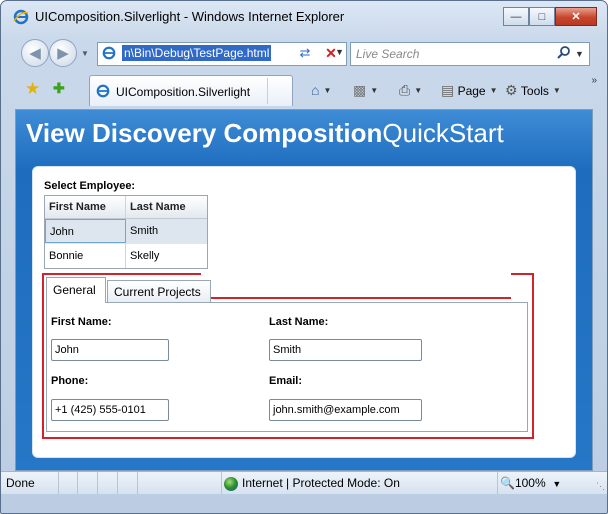  I want to click on status-text: Done, so click(30, 483).